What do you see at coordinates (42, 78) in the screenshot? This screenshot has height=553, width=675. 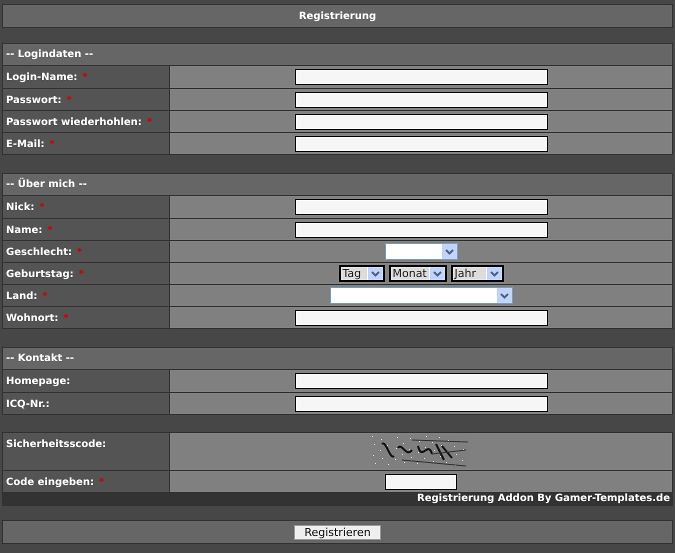 I see `field-label: Login-Name:` at bounding box center [42, 78].